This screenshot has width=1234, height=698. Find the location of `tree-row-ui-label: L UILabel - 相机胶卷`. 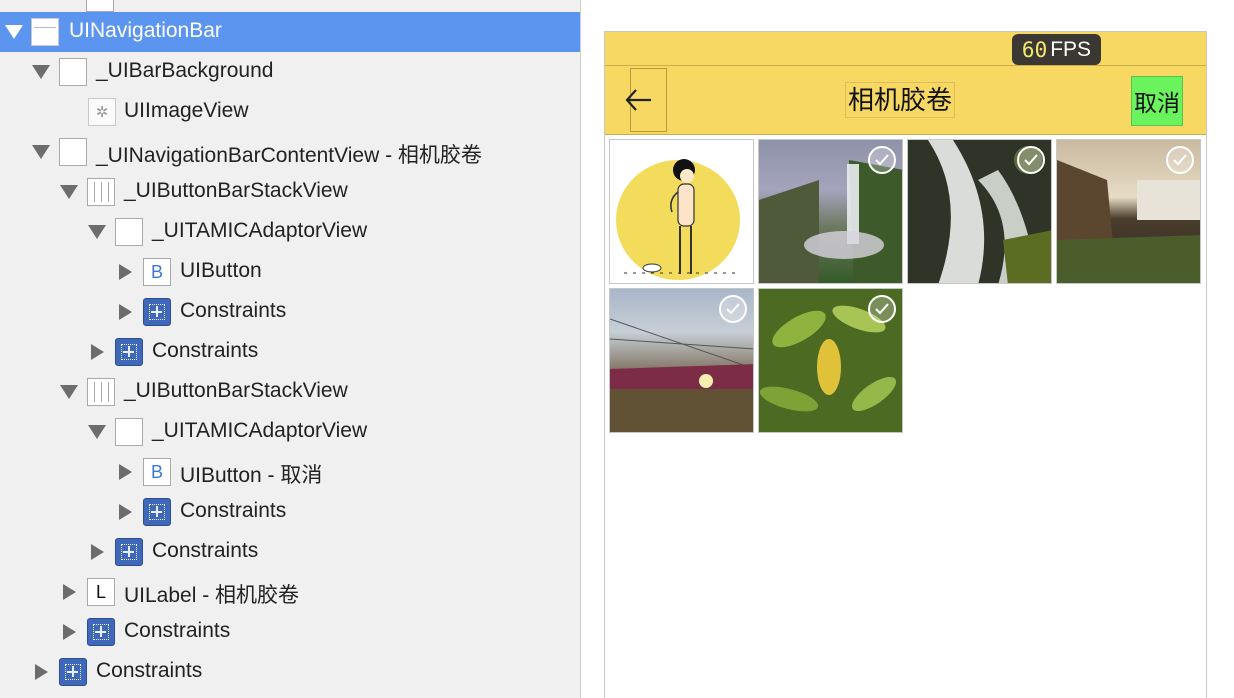

tree-row-ui-label: L UILabel - 相机胶卷 is located at coordinates (290, 592).